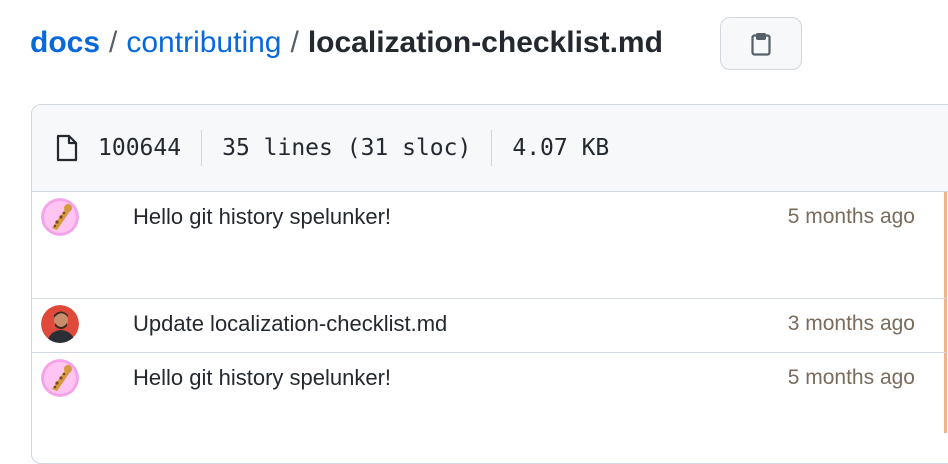 The image size is (948, 464). I want to click on clipboard-icon, so click(761, 44).